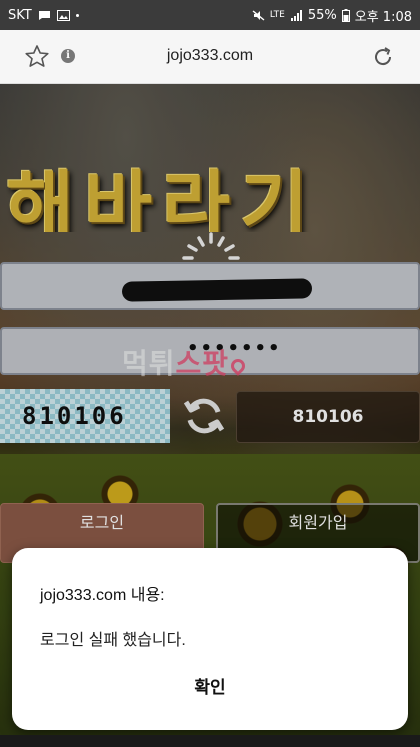 Image resolution: width=420 pixels, height=747 pixels. What do you see at coordinates (44, 15) in the screenshot?
I see `message-icon` at bounding box center [44, 15].